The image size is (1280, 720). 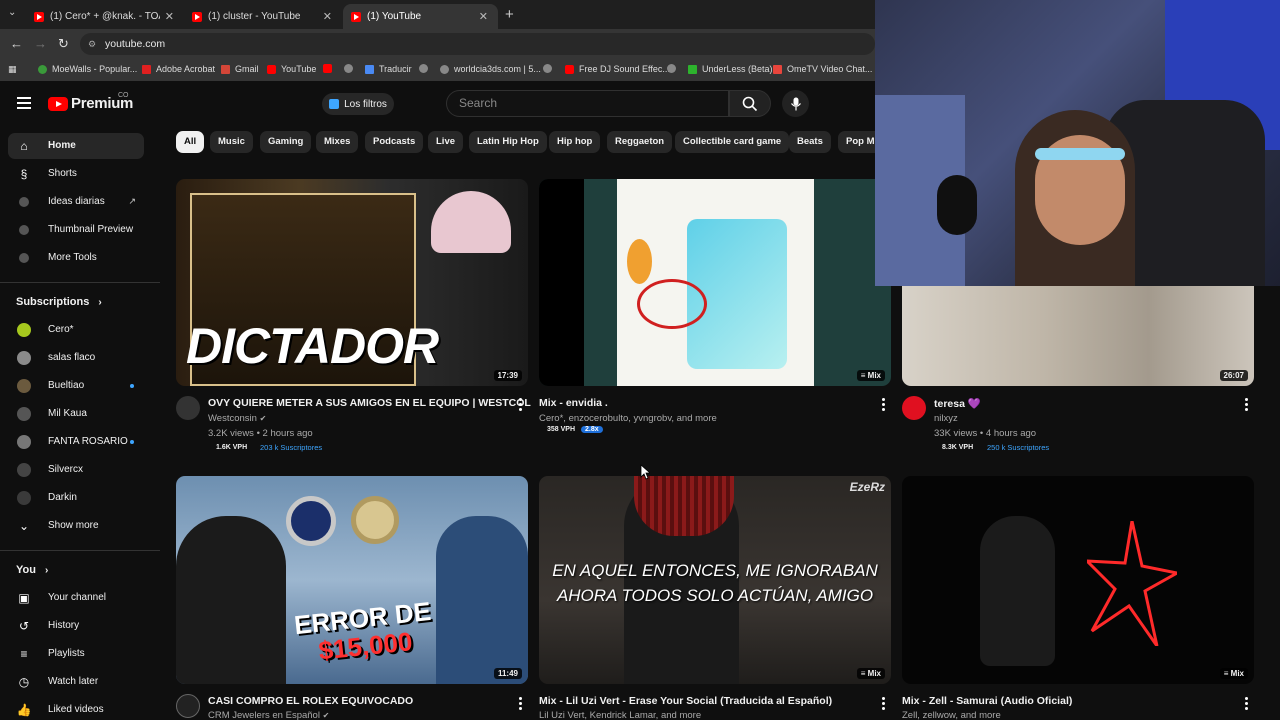 What do you see at coordinates (76, 498) in the screenshot?
I see `subscription-item: Darkin` at bounding box center [76, 498].